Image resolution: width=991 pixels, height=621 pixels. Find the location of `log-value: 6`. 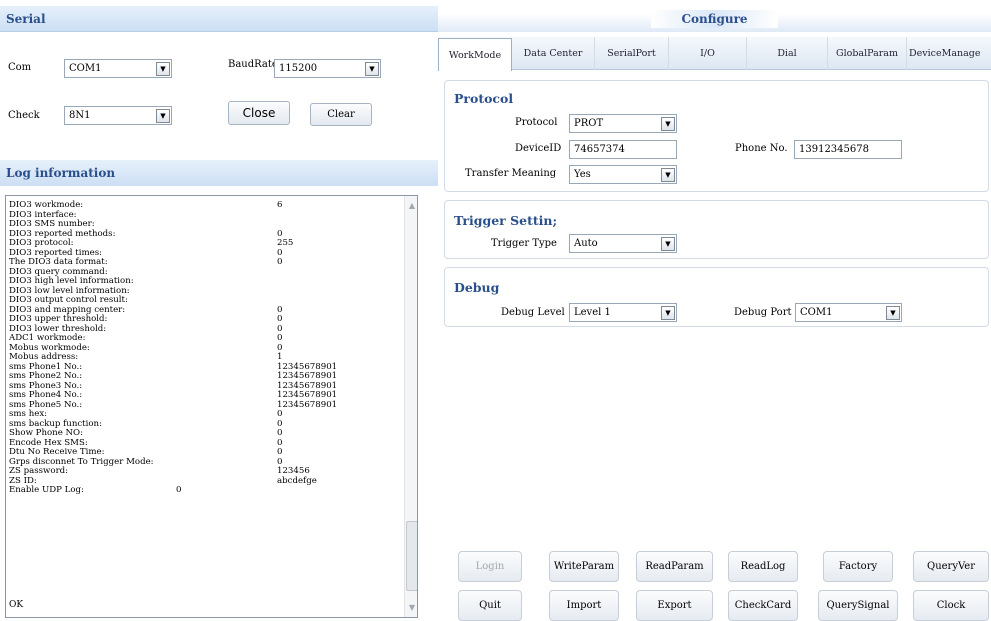

log-value: 6 is located at coordinates (280, 205).